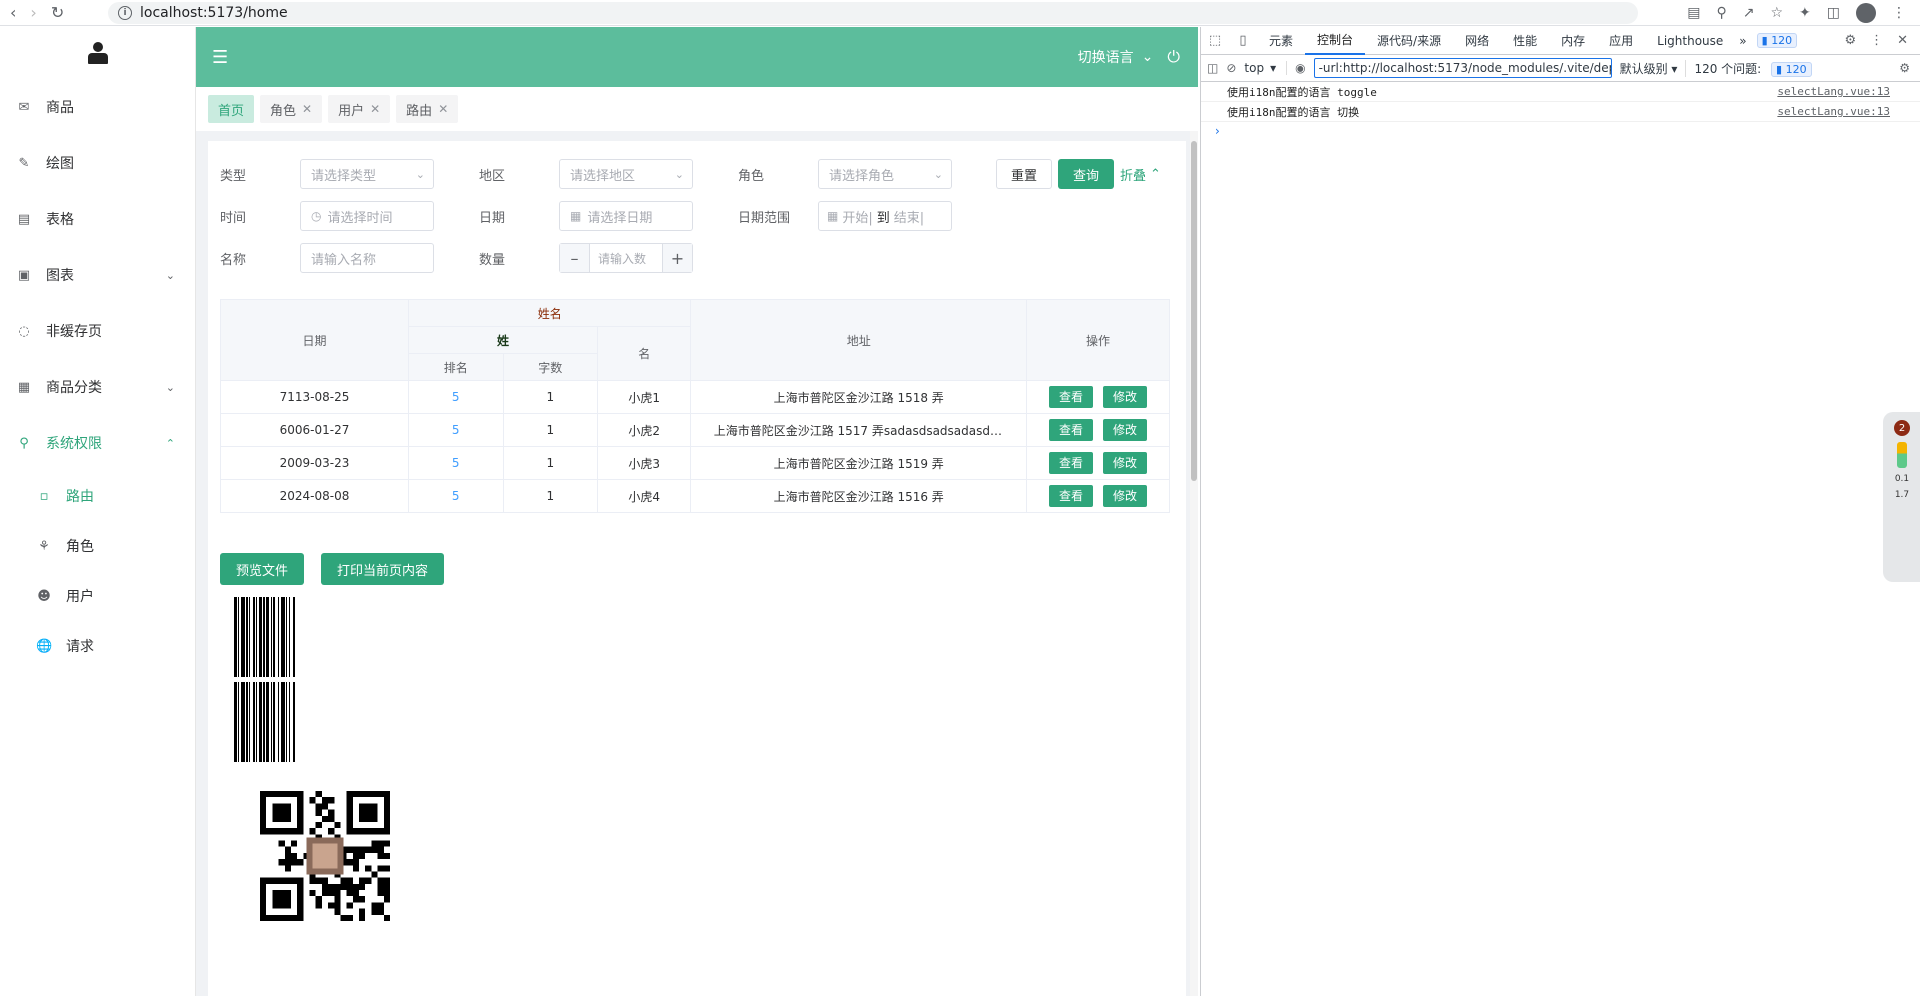 This screenshot has height=996, width=1920. I want to click on browser-nav: ‹ › ↻, so click(54, 12).